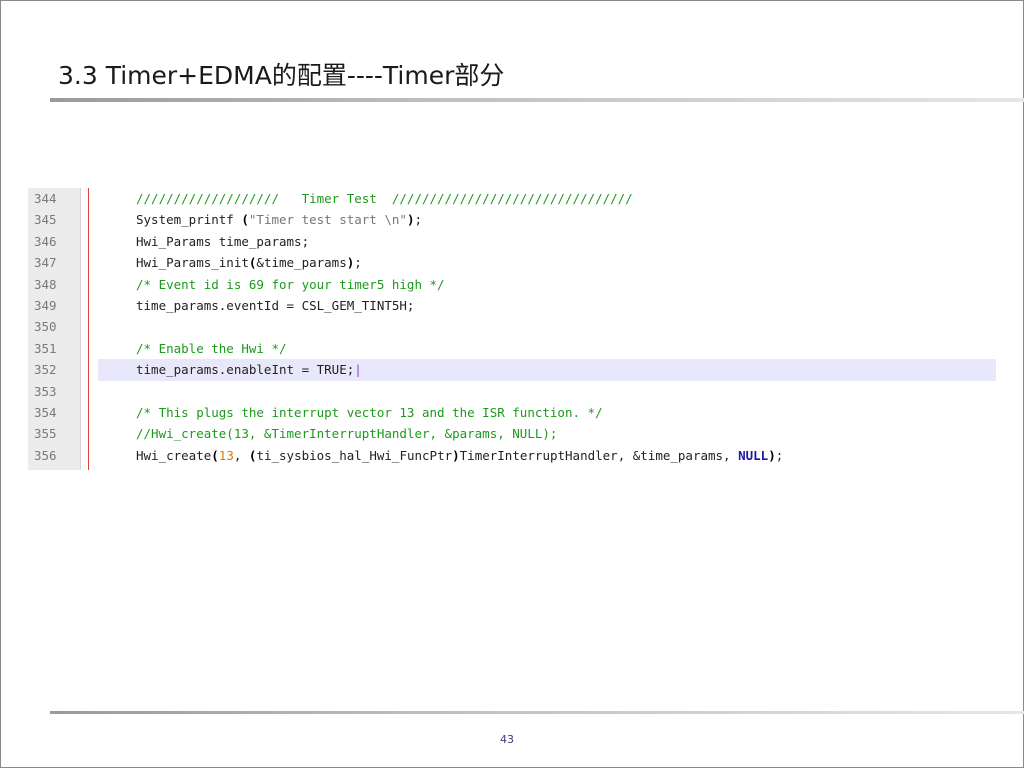  What do you see at coordinates (358, 370) in the screenshot?
I see `text-cursor: |` at bounding box center [358, 370].